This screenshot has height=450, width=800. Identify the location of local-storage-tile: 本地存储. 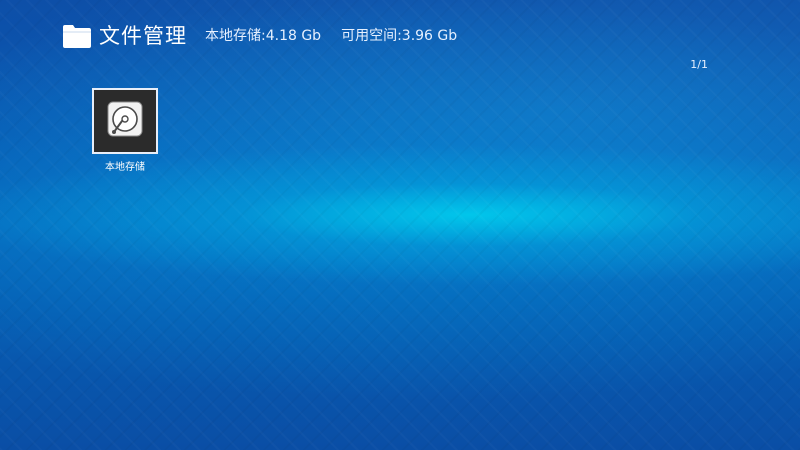
(125, 130).